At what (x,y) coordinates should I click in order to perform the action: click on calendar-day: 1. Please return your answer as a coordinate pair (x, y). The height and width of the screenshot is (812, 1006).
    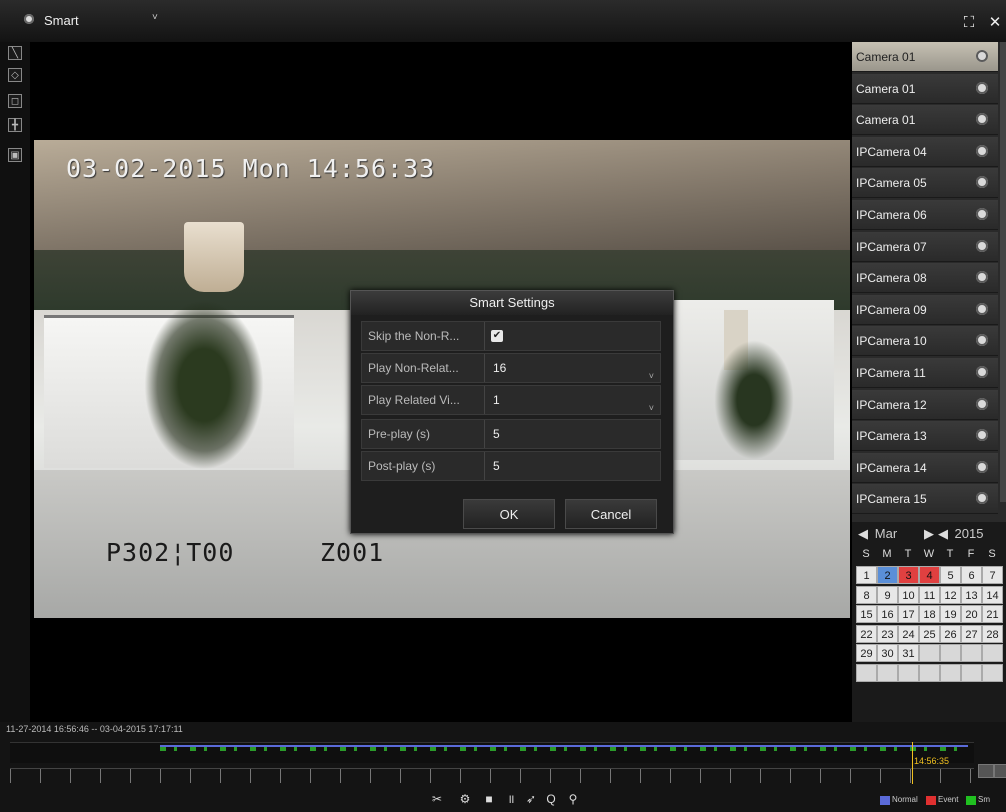
    Looking at the image, I should click on (866, 575).